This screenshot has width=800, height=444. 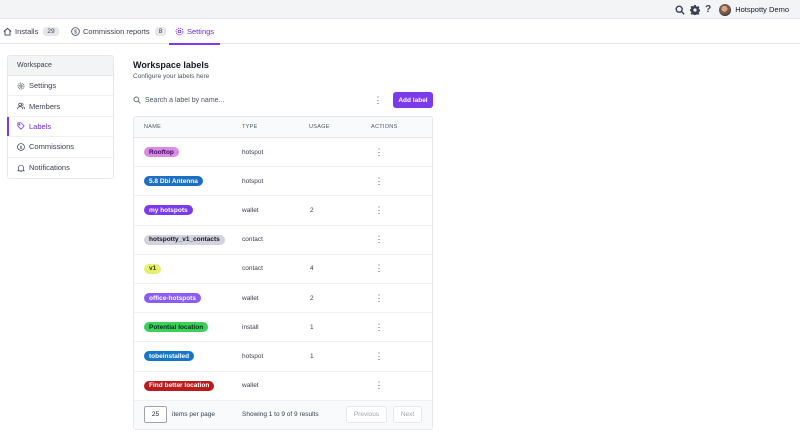 What do you see at coordinates (312, 210) in the screenshot?
I see `label-usage-cell: 2` at bounding box center [312, 210].